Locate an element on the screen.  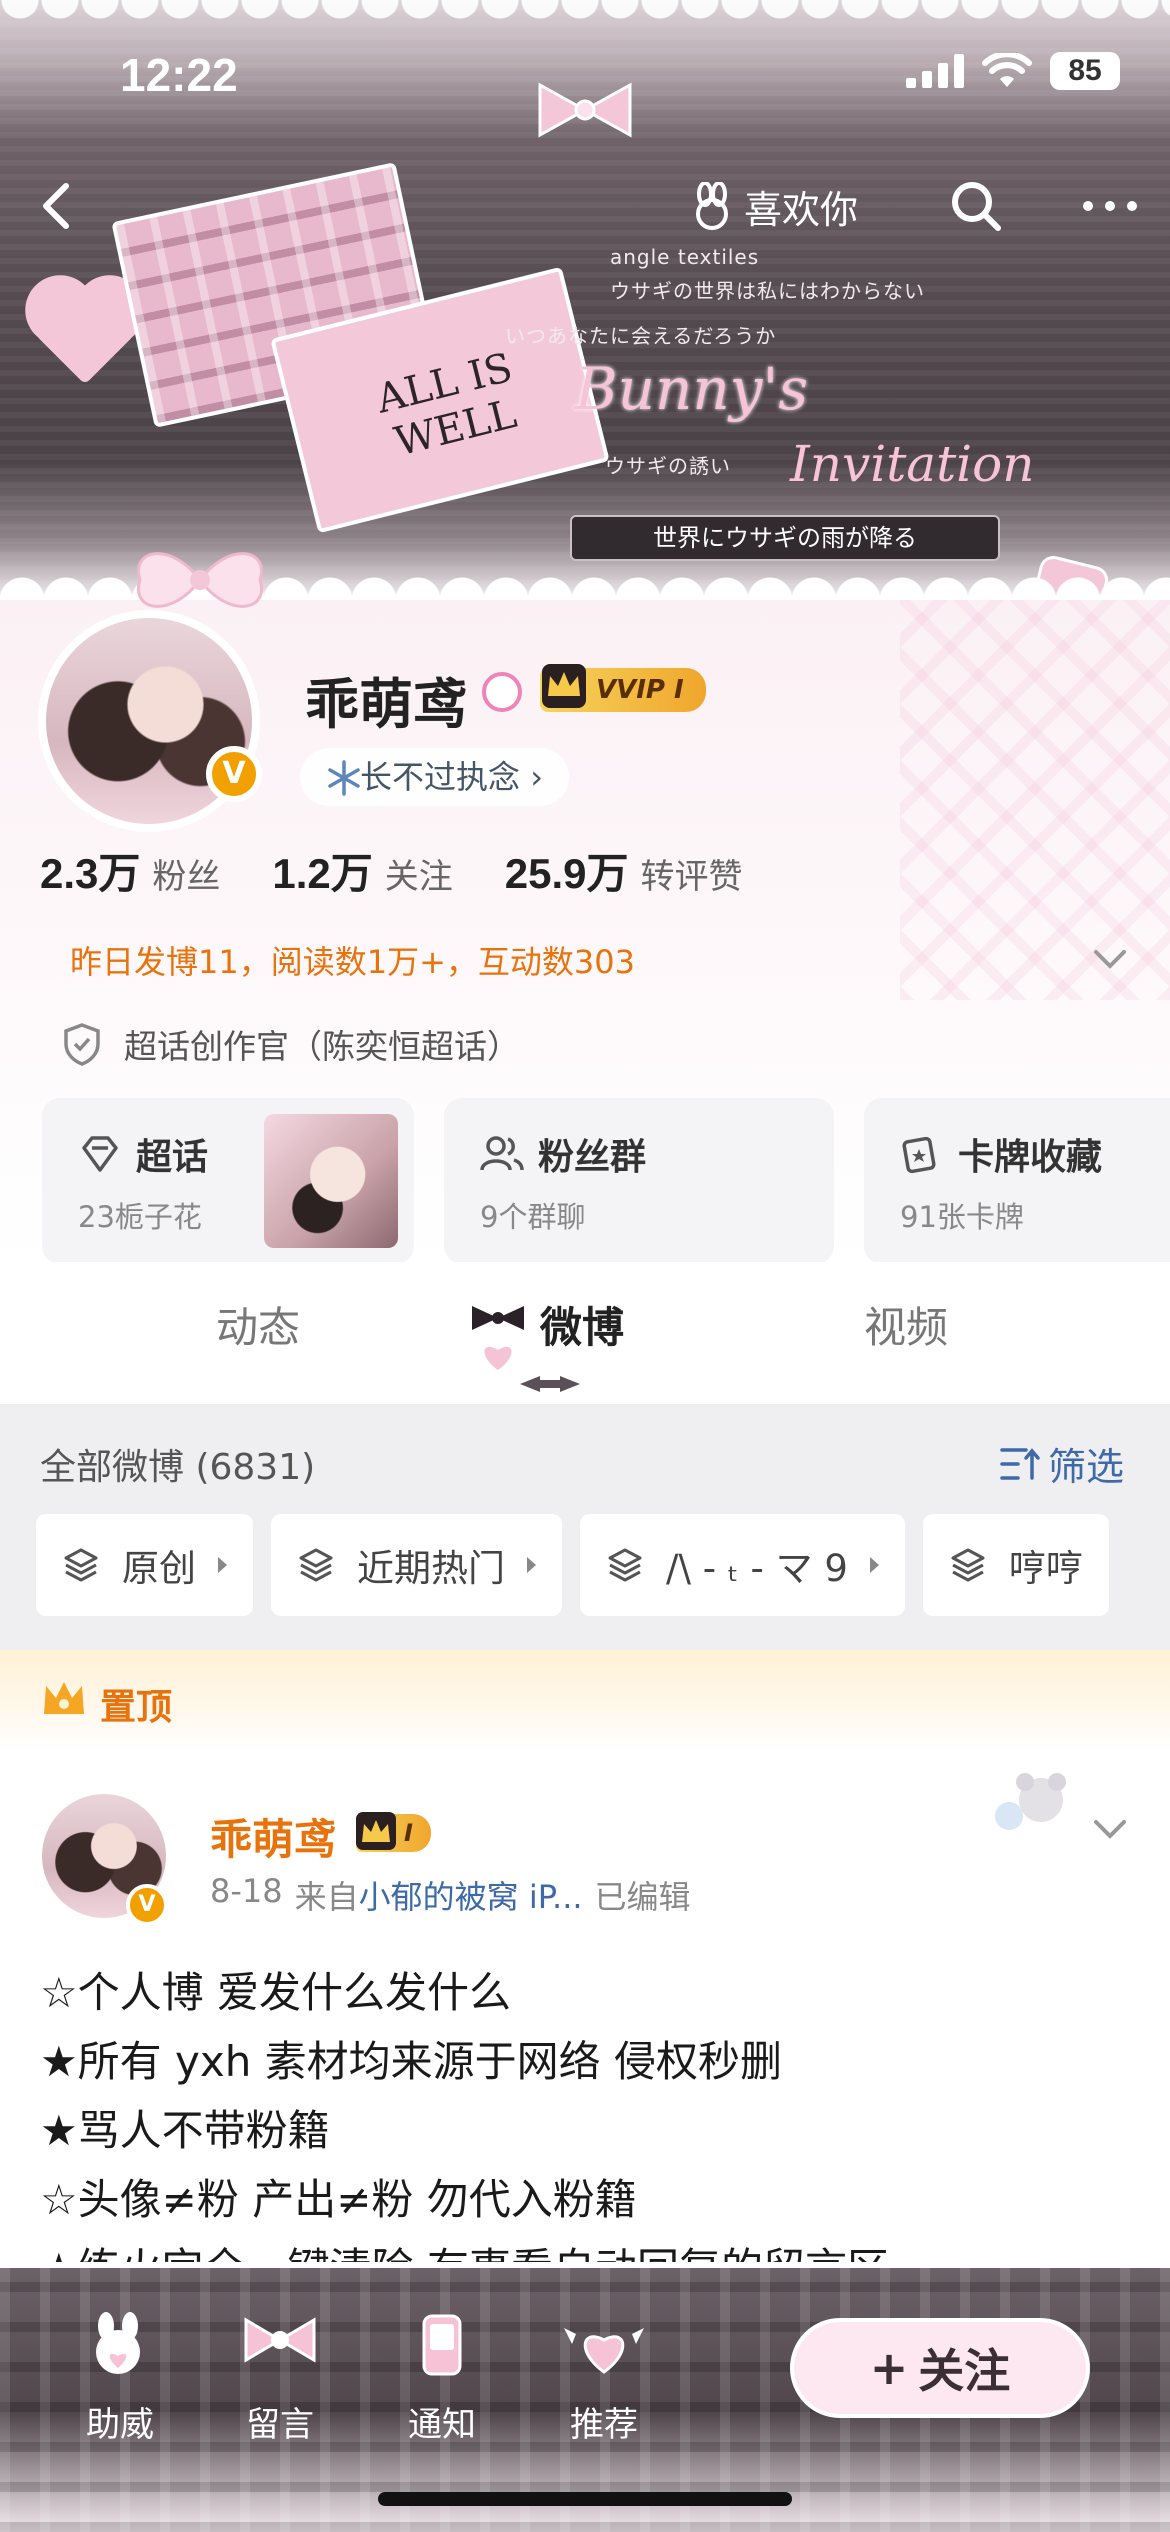
message-label: 留言 is located at coordinates (280, 2425).